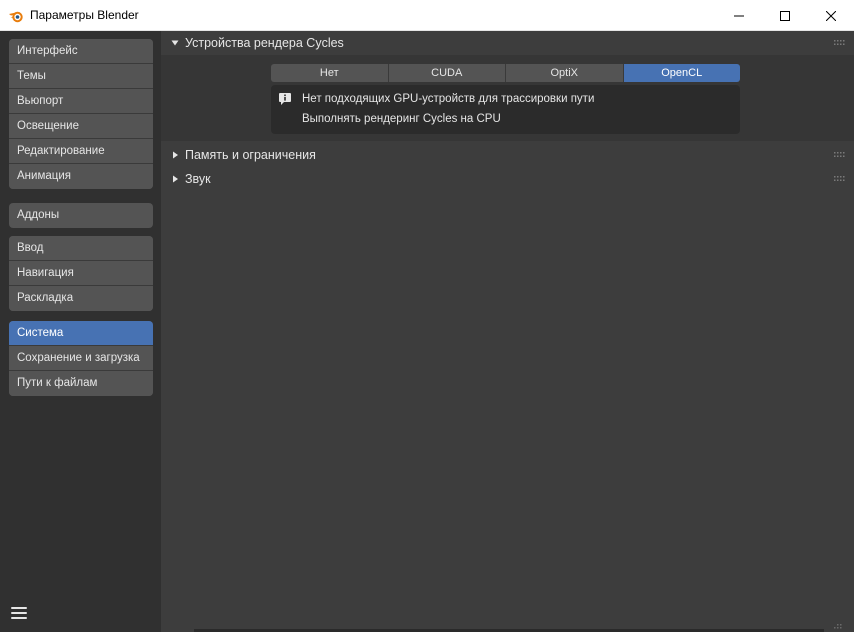 The height and width of the screenshot is (632, 854). What do you see at coordinates (447, 73) in the screenshot?
I see `device-option-cuda: CUDA` at bounding box center [447, 73].